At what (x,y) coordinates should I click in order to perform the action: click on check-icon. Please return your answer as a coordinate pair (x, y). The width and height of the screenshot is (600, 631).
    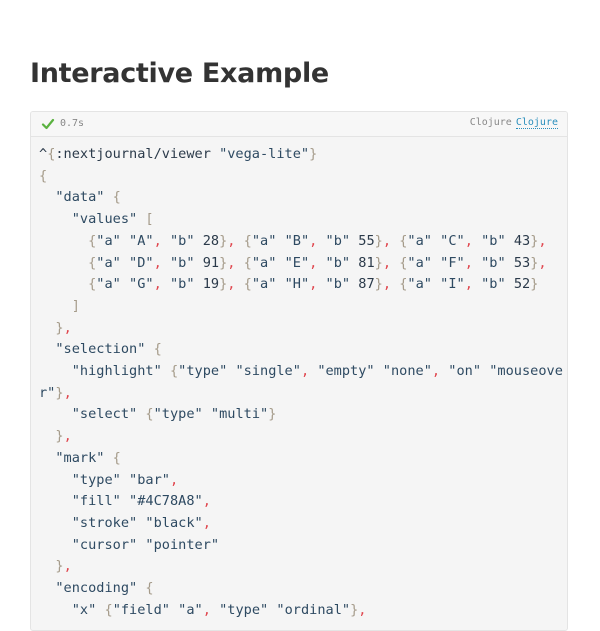
    Looking at the image, I should click on (48, 124).